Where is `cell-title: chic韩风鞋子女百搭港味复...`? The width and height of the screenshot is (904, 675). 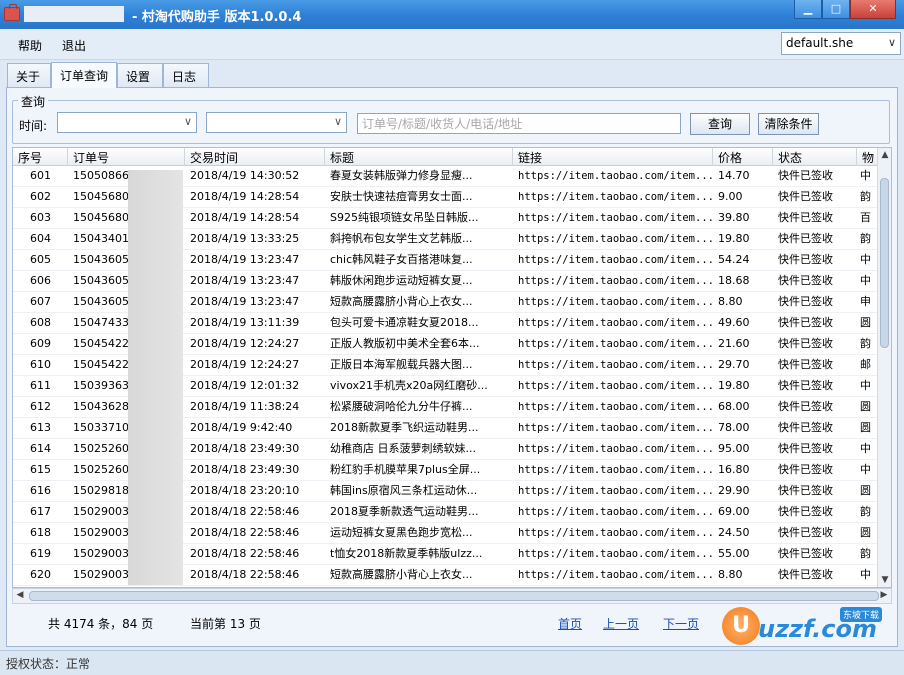 cell-title: chic韩风鞋子女百搭港味复... is located at coordinates (401, 259).